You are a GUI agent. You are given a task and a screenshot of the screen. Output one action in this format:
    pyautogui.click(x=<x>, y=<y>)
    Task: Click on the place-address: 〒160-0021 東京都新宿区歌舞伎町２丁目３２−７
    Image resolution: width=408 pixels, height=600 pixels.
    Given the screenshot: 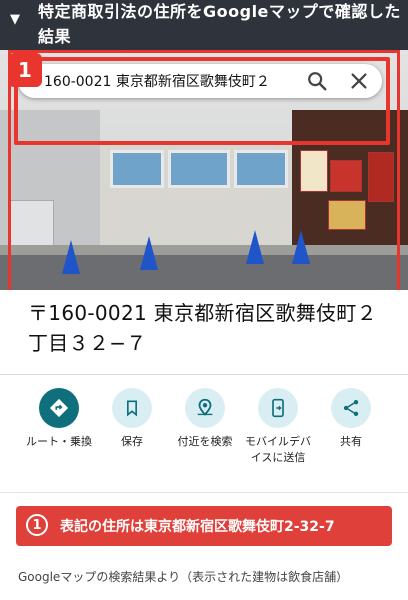 What is the action you would take?
    pyautogui.click(x=202, y=328)
    